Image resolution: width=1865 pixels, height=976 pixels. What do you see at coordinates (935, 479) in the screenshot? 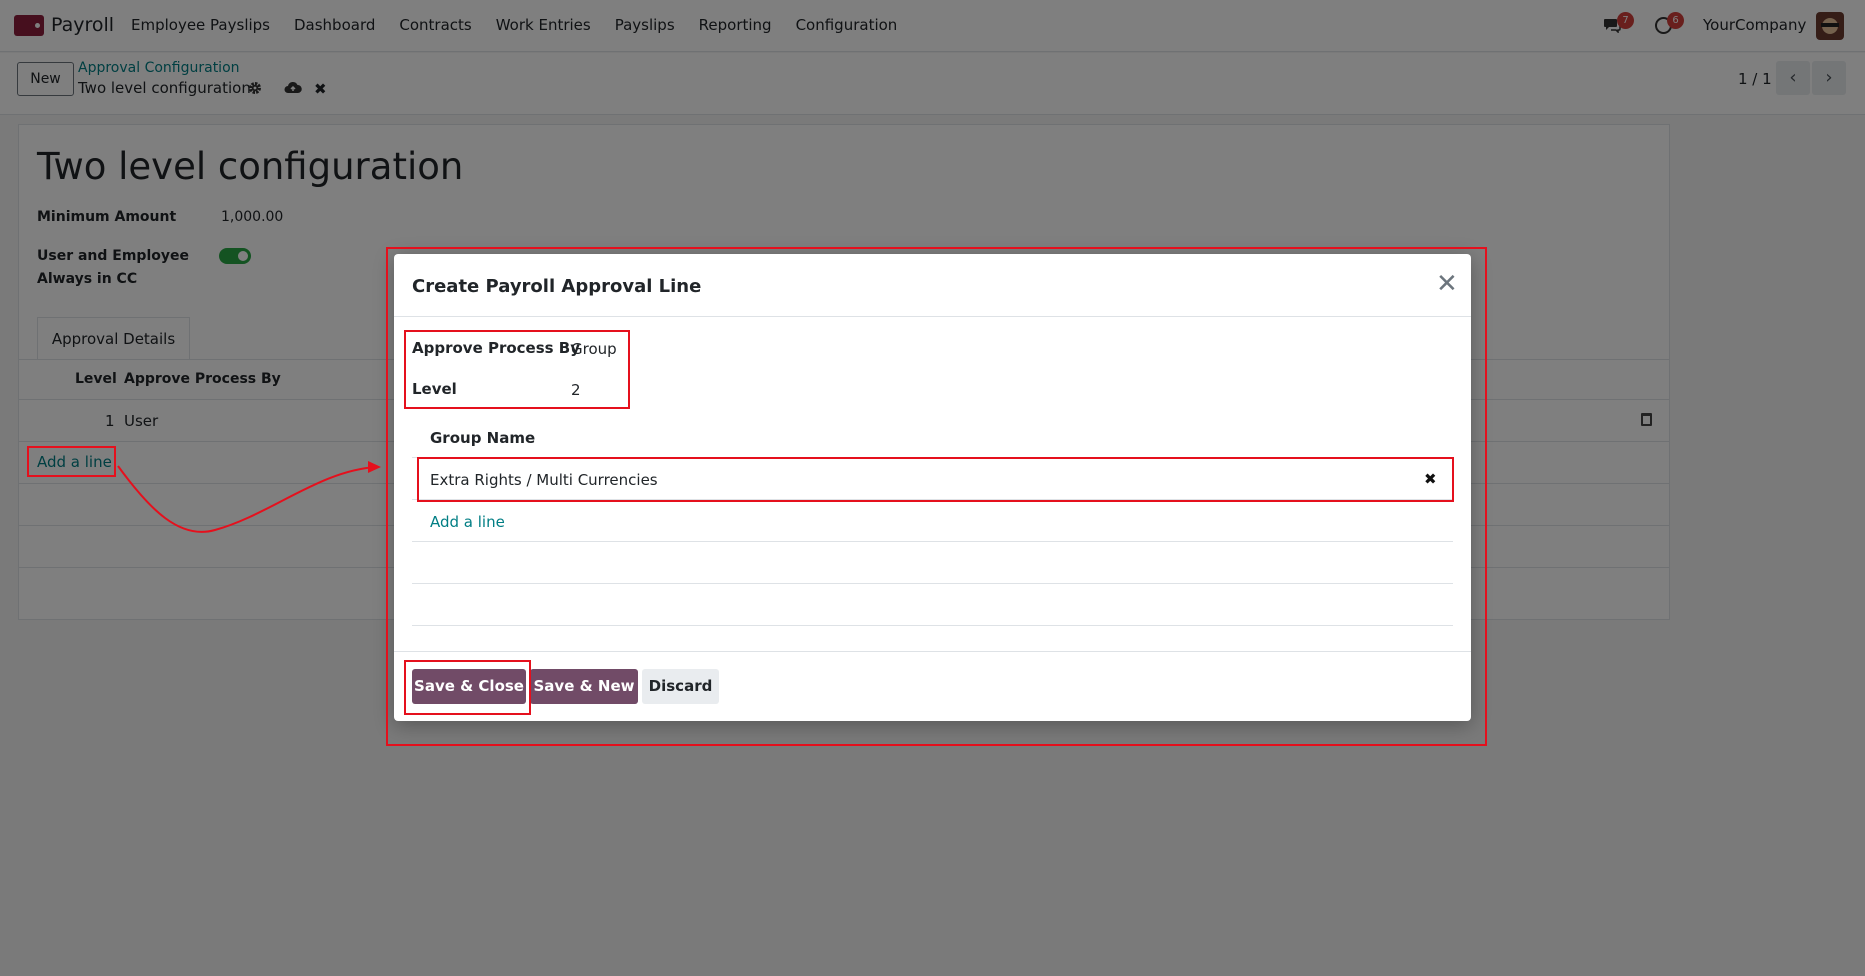
I see `annotation-group-row-box` at bounding box center [935, 479].